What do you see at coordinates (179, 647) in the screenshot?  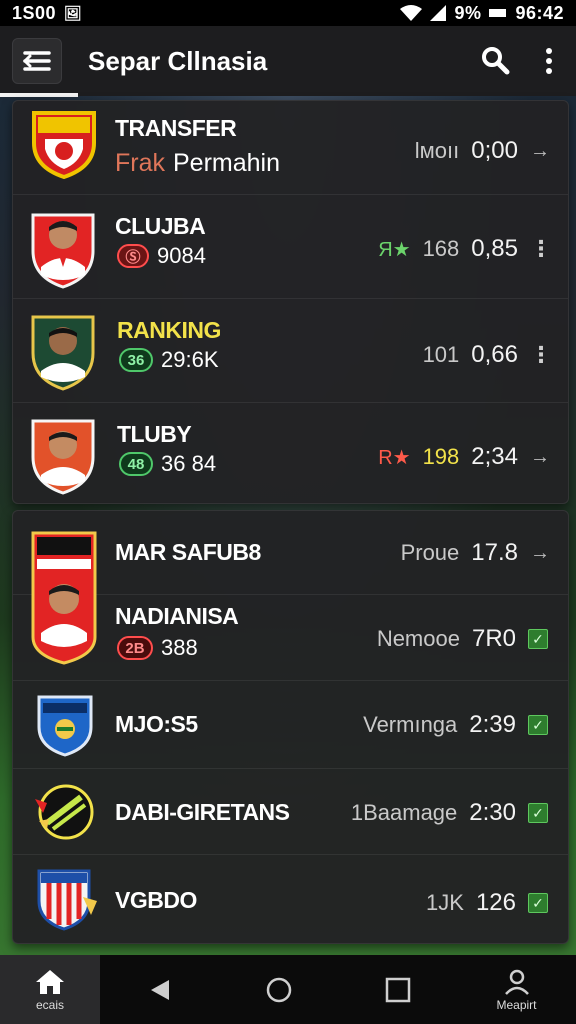 I see `row-stat: 388` at bounding box center [179, 647].